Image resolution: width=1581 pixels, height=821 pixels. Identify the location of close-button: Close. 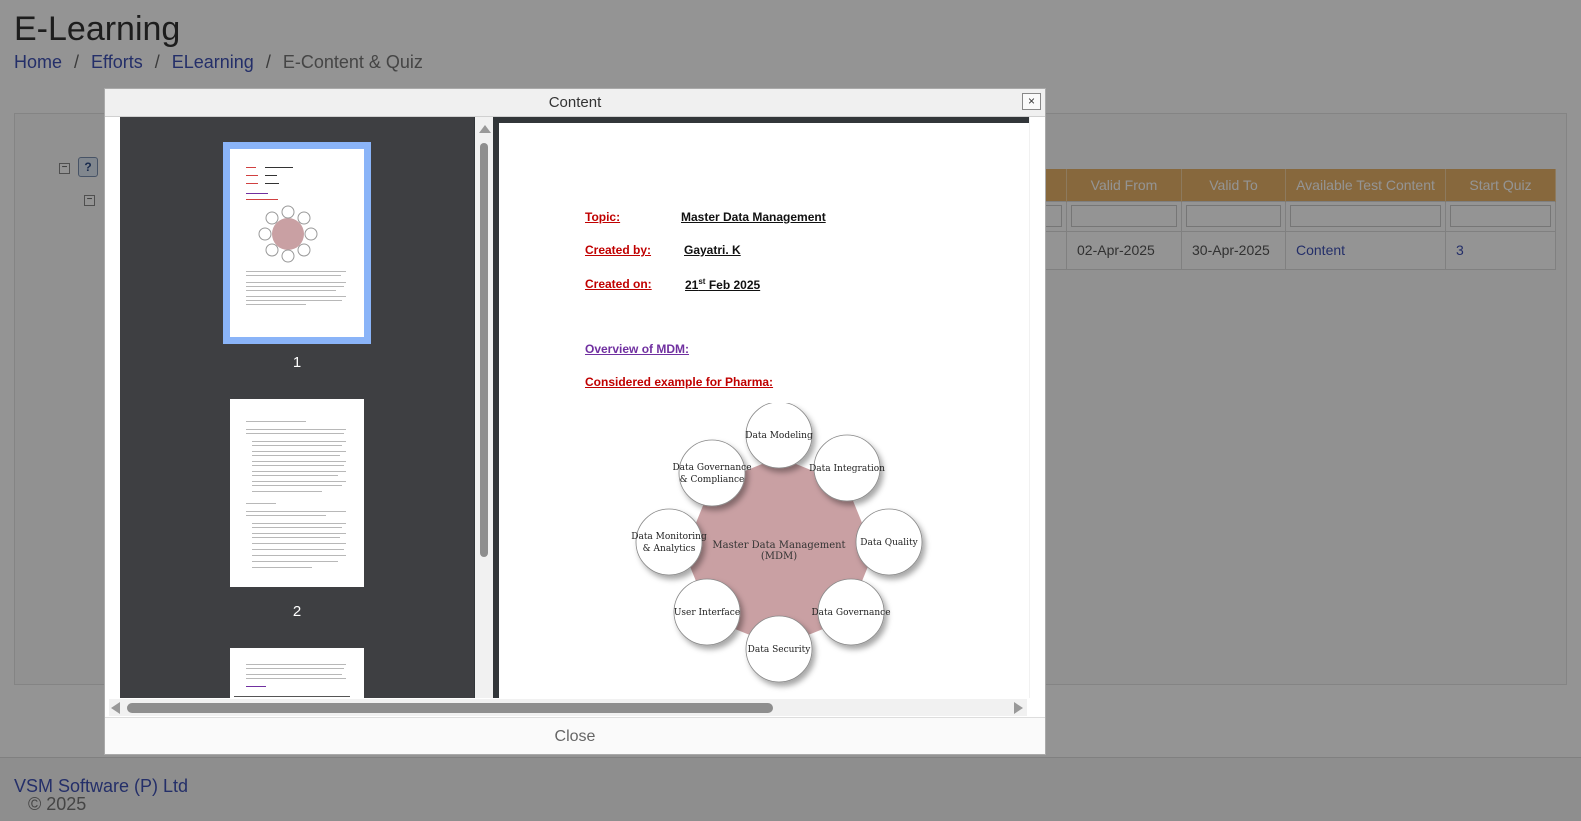
(575, 736).